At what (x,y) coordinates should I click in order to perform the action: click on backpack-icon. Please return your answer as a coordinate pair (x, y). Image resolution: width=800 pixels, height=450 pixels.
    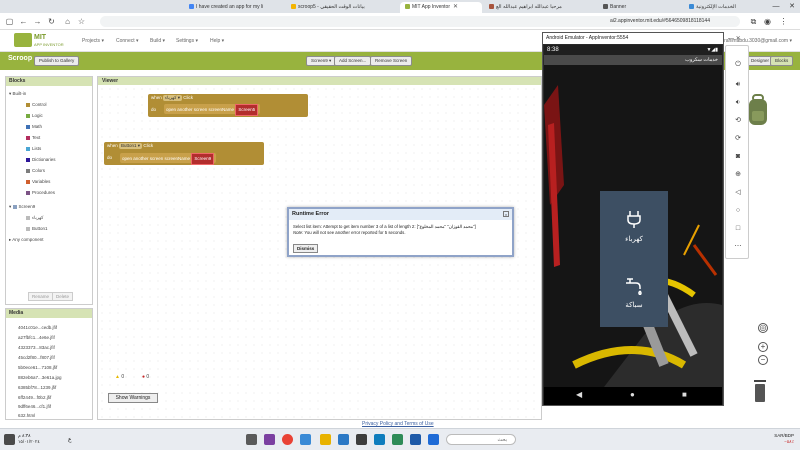
    Looking at the image, I should click on (758, 110).